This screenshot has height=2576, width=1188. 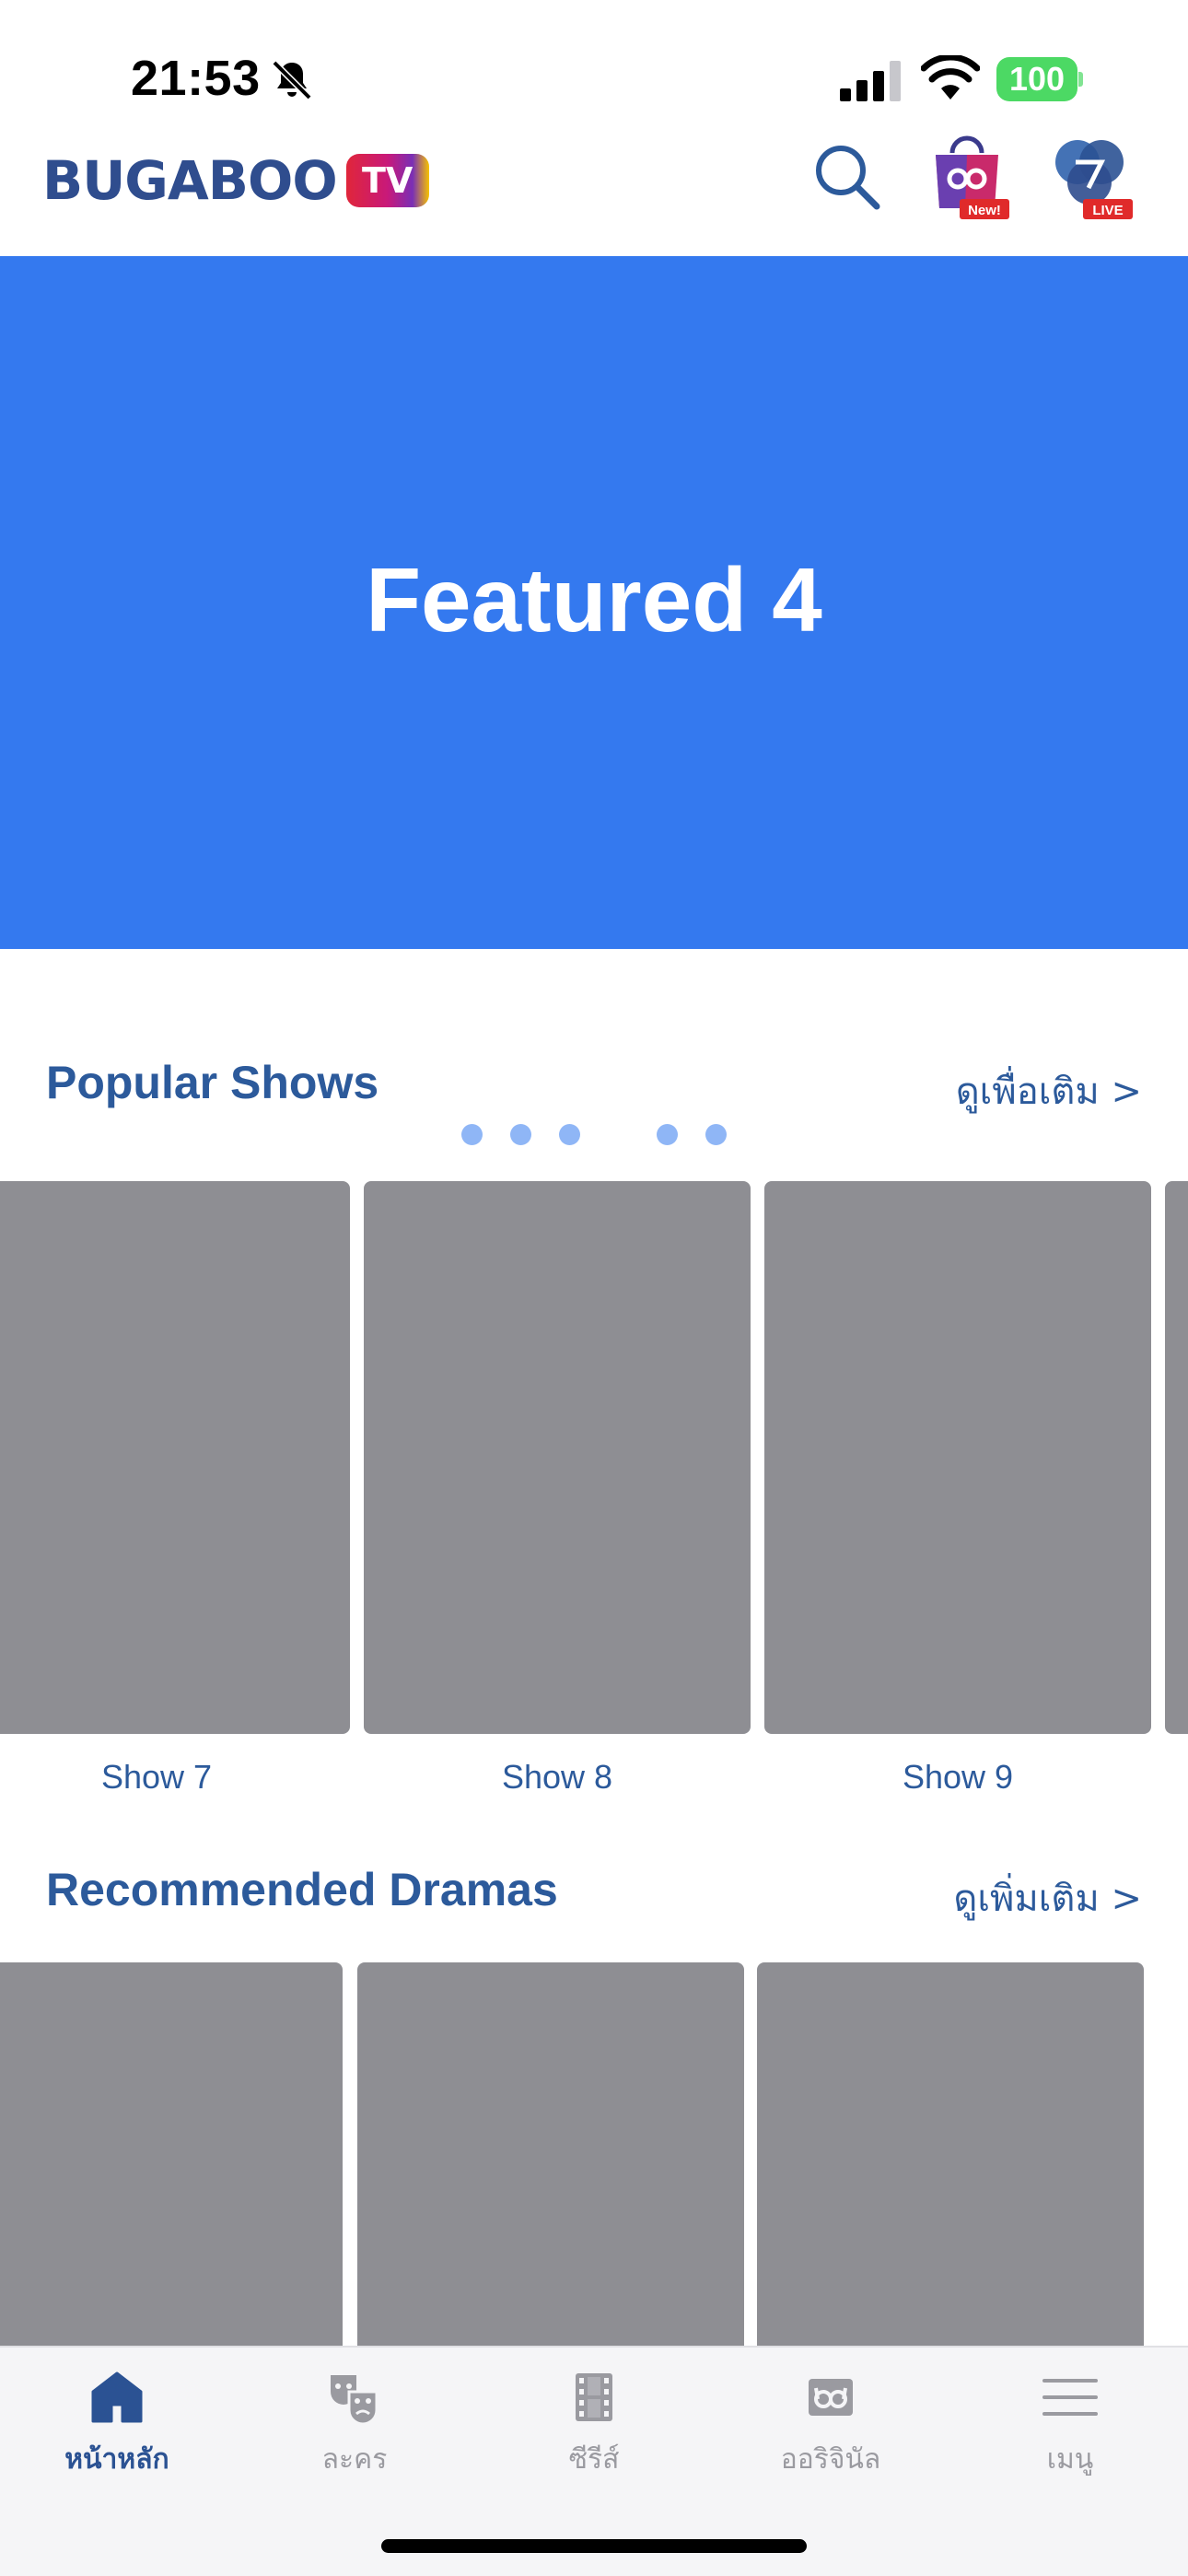 I want to click on home-indicator, so click(x=594, y=2546).